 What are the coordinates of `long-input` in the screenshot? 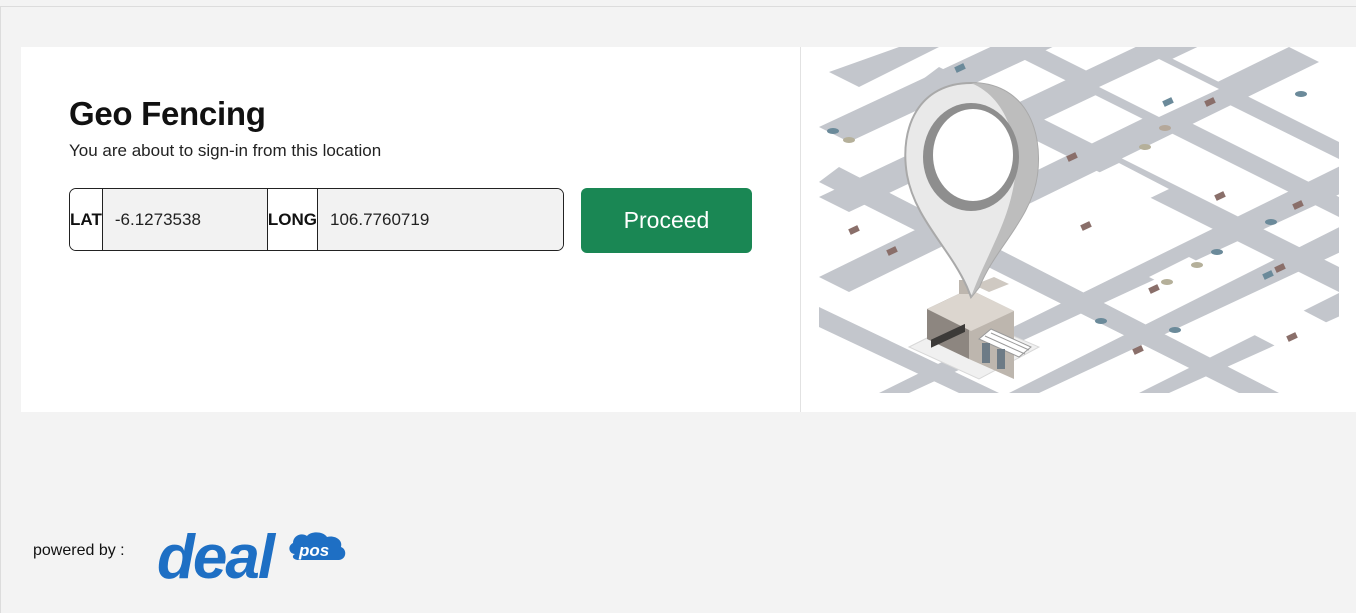 It's located at (440, 219).